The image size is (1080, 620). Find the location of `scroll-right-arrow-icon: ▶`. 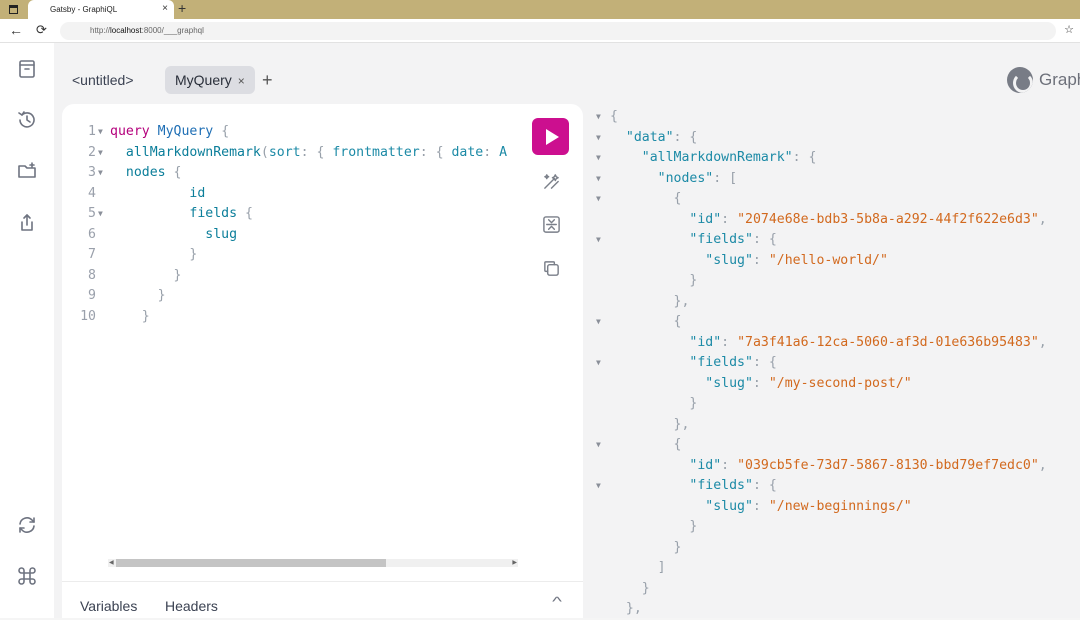

scroll-right-arrow-icon: ▶ is located at coordinates (514, 563).